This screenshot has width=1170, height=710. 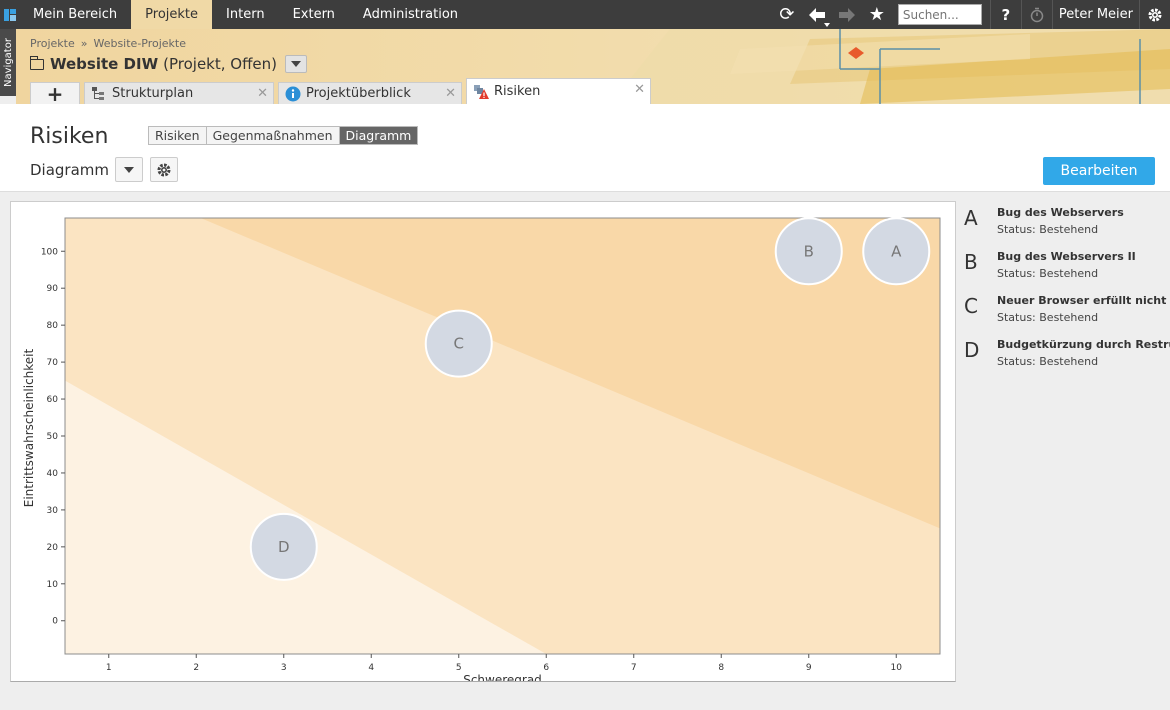 I want to click on x-axis-label: Schweregrad, so click(x=502, y=677).